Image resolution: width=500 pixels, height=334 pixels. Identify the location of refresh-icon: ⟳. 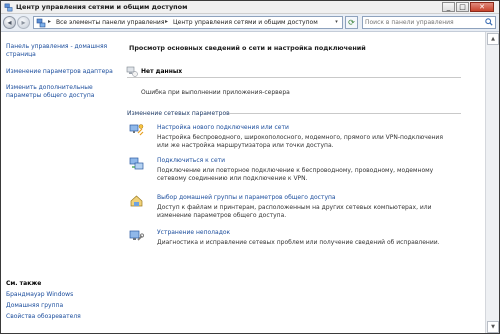
(351, 22).